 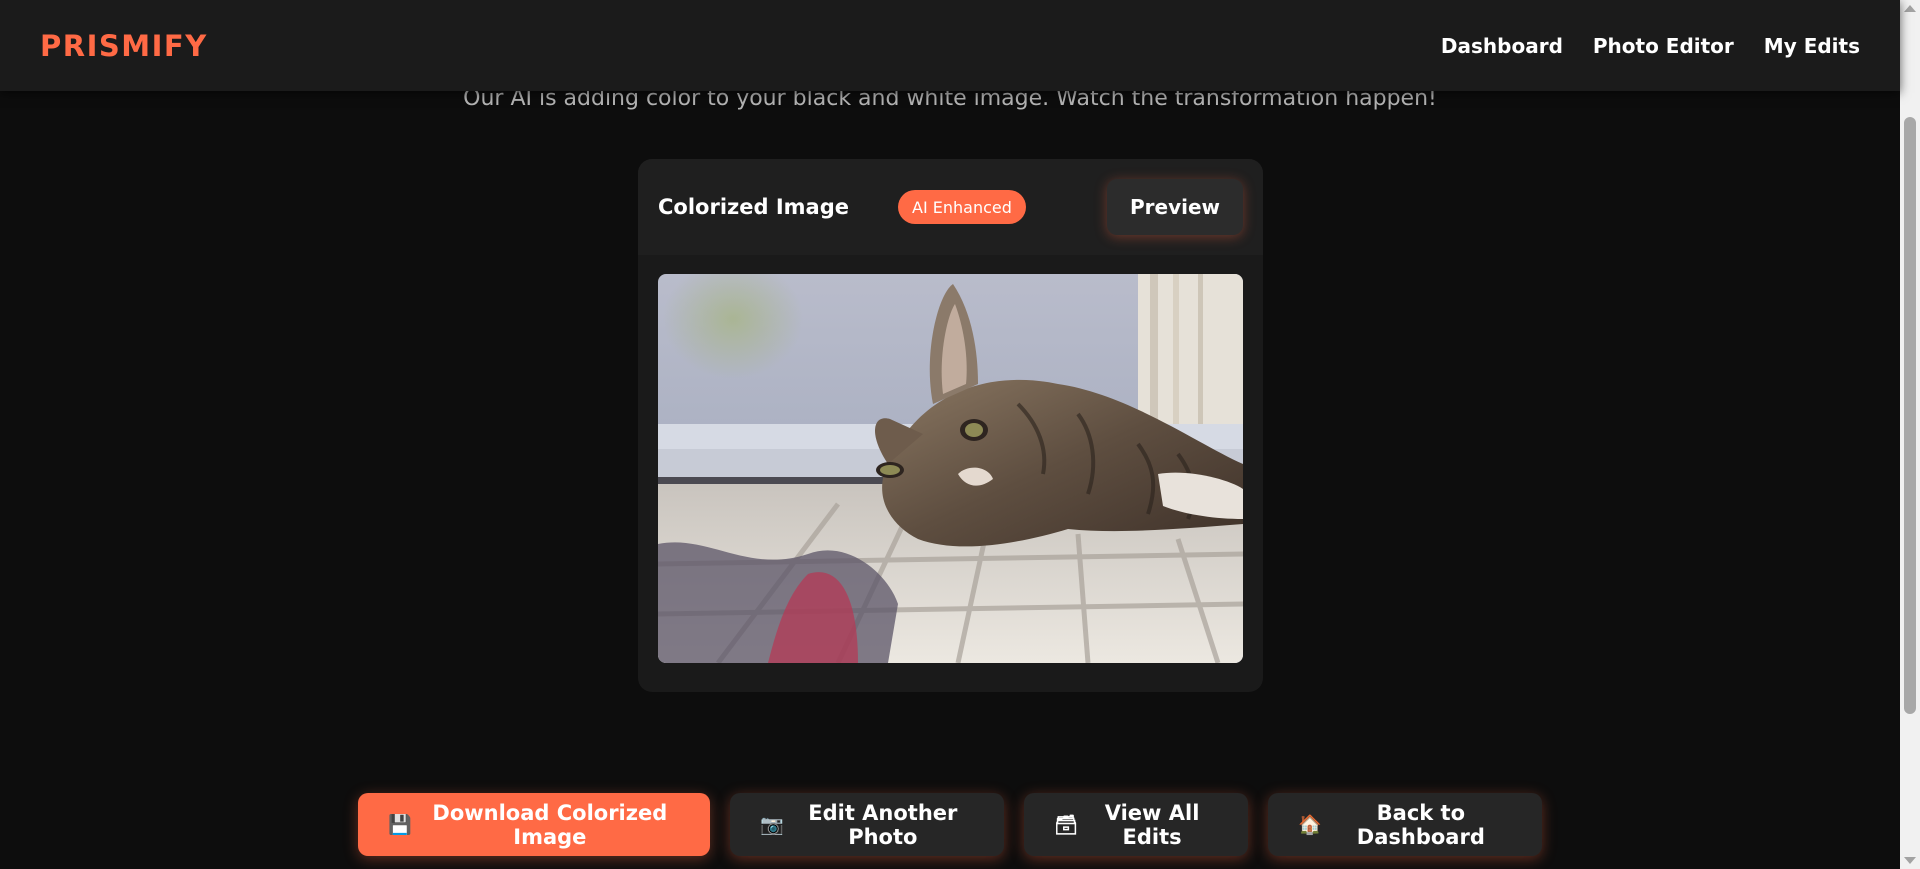 I want to click on top-navbar: PRISMIFY Dashboard Photo Editor My Edits, so click(x=950, y=45).